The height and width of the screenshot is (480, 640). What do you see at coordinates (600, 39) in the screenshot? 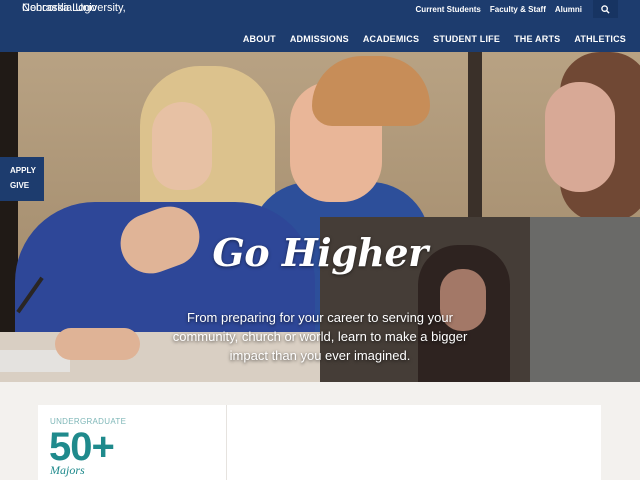
I see `nav-athletics: ATHLETICS` at bounding box center [600, 39].